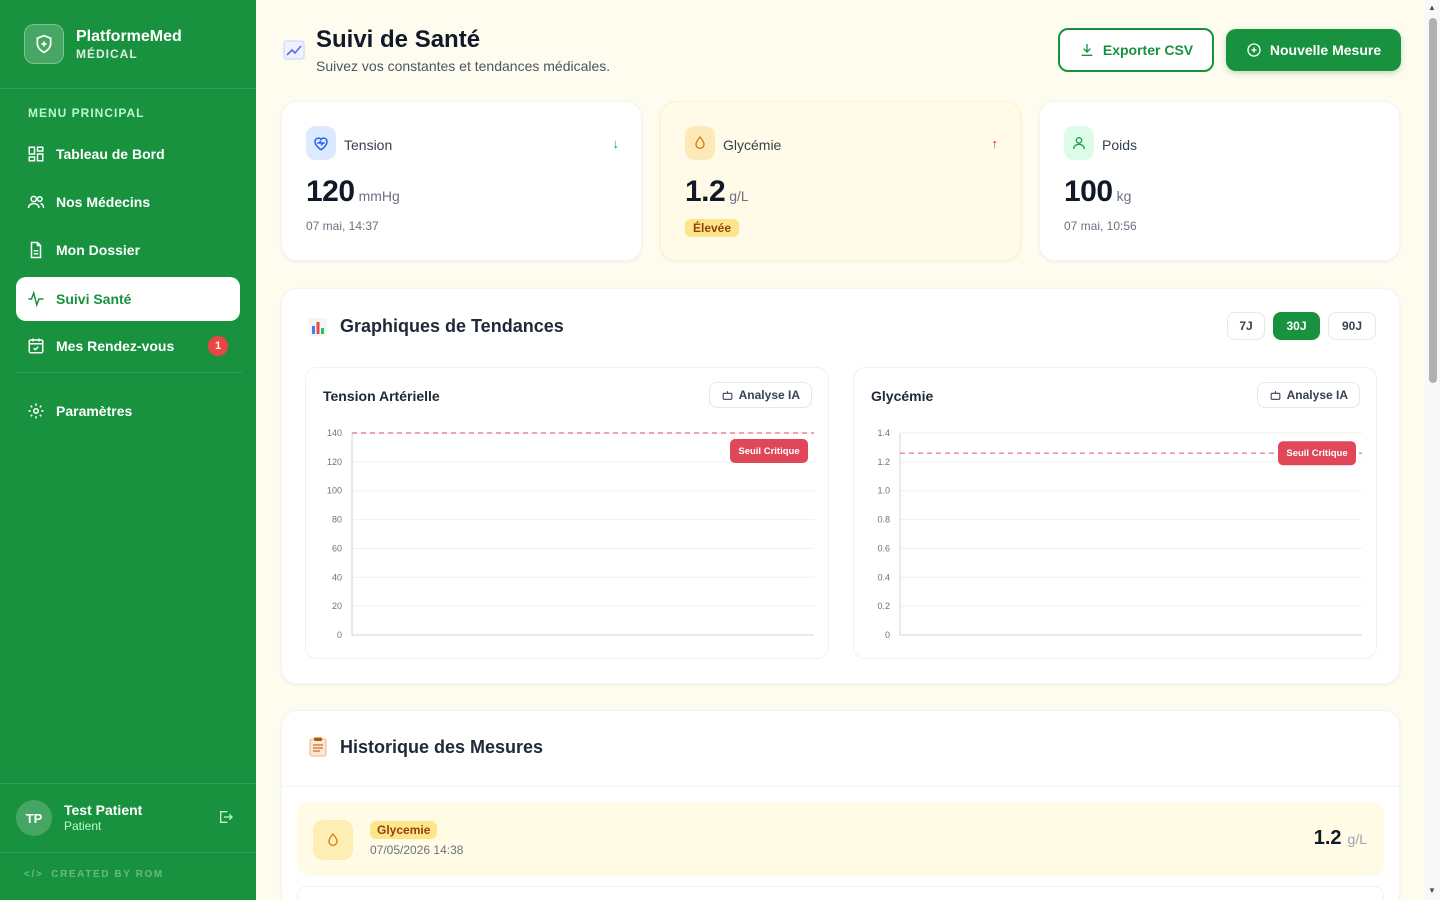 The height and width of the screenshot is (900, 1440). I want to click on user-profile: TP Test Patient Patient, so click(128, 818).